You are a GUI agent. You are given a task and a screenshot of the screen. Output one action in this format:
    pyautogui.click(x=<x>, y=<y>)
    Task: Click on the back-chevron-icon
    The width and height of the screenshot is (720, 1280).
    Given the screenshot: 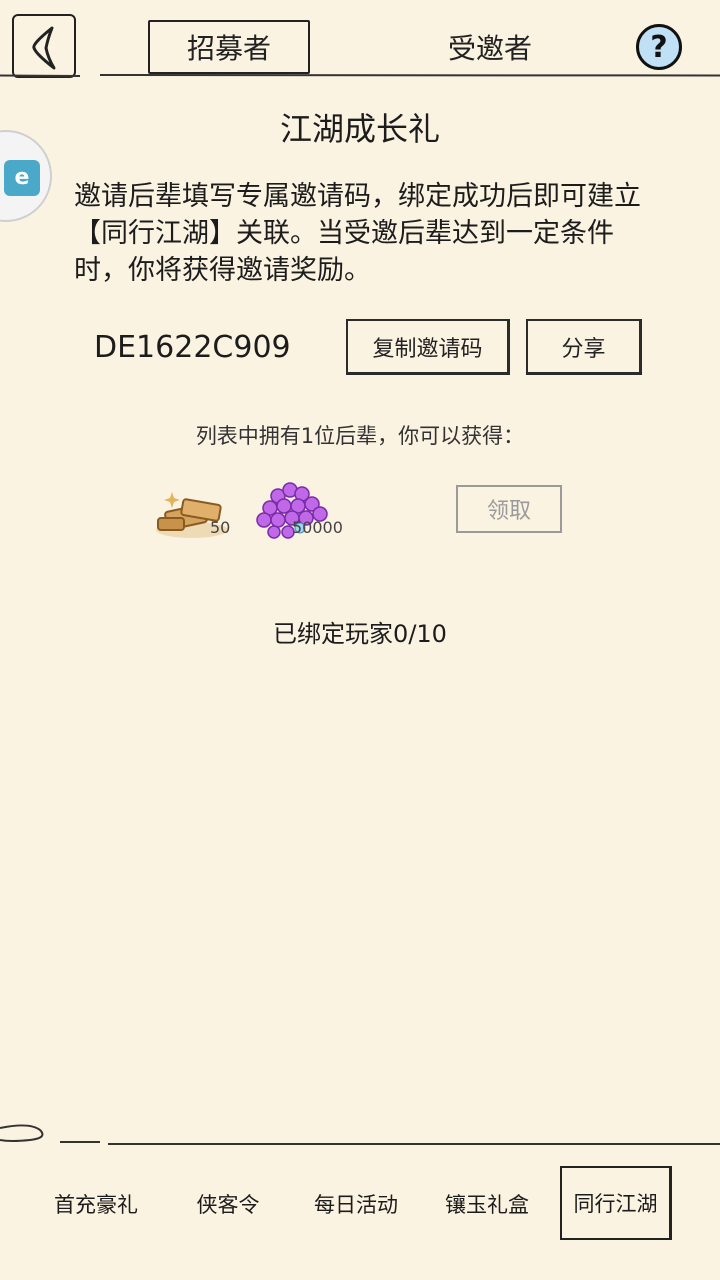 What is the action you would take?
    pyautogui.click(x=44, y=48)
    